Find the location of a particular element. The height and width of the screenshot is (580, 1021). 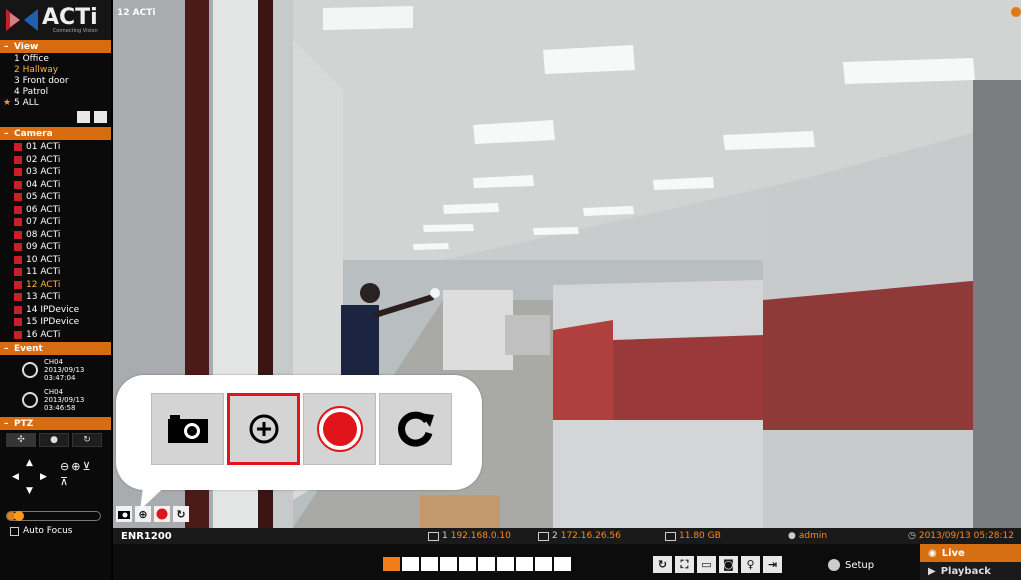

focus-slider-knob is located at coordinates (19, 516).